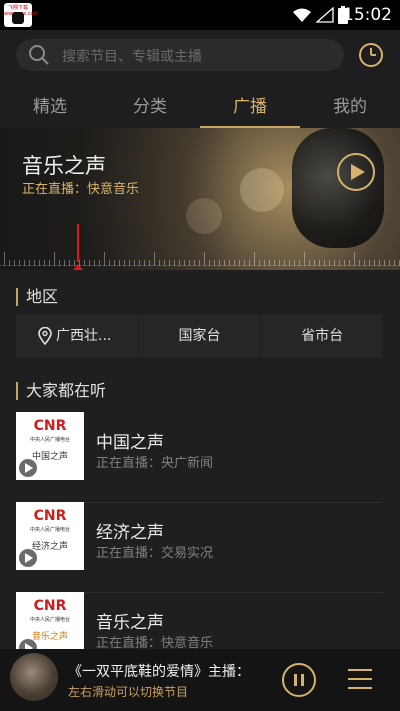 The width and height of the screenshot is (400, 711). What do you see at coordinates (50, 109) in the screenshot?
I see `tab-featured: 精选` at bounding box center [50, 109].